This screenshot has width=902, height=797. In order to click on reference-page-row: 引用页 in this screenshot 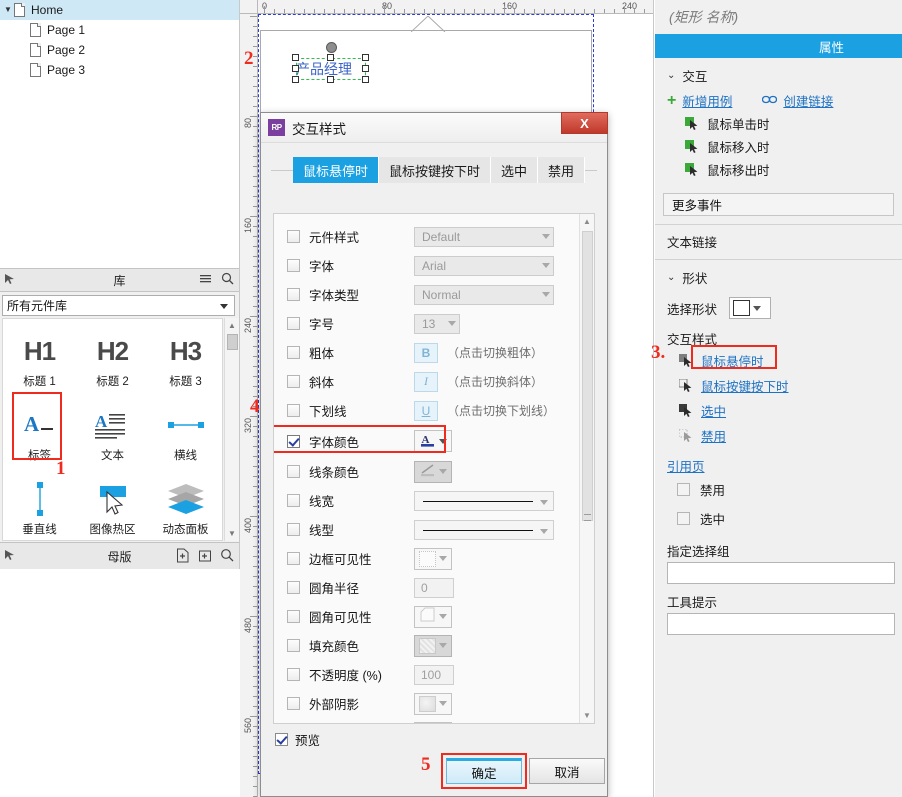, I will do `click(778, 461)`.